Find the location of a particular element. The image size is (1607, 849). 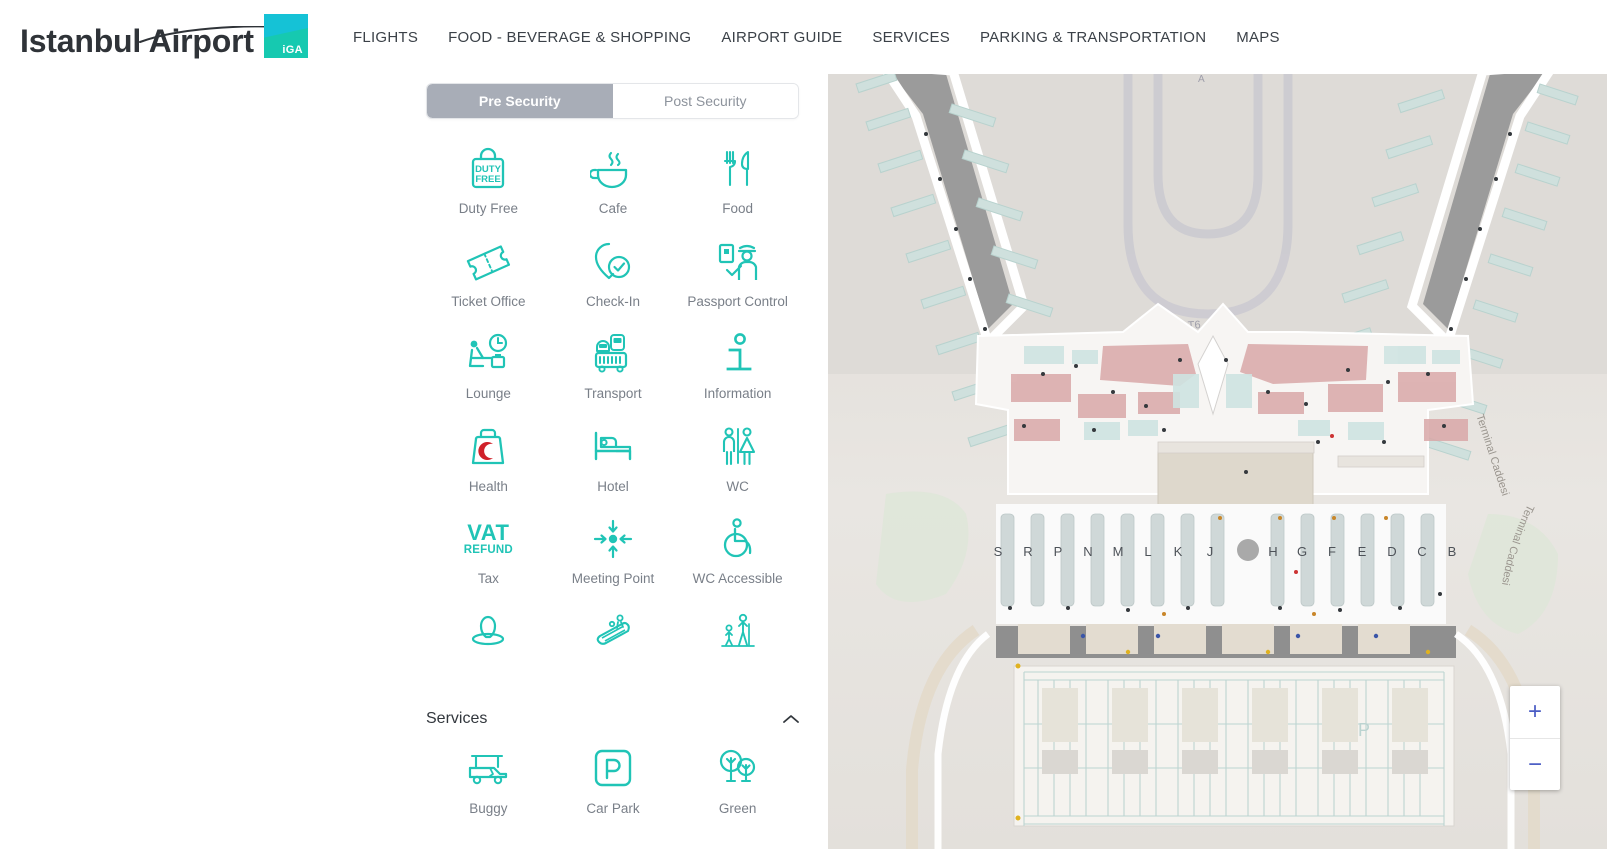

hotel-icon is located at coordinates (613, 447).